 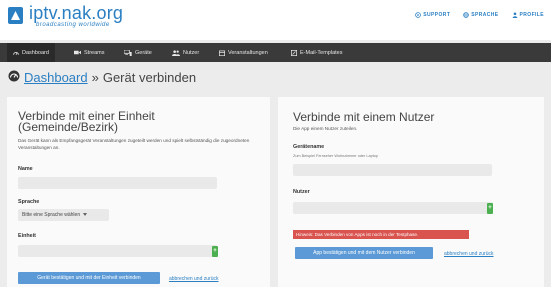 I want to click on breadcrumb-current: Gerät verbinden, so click(x=149, y=77).